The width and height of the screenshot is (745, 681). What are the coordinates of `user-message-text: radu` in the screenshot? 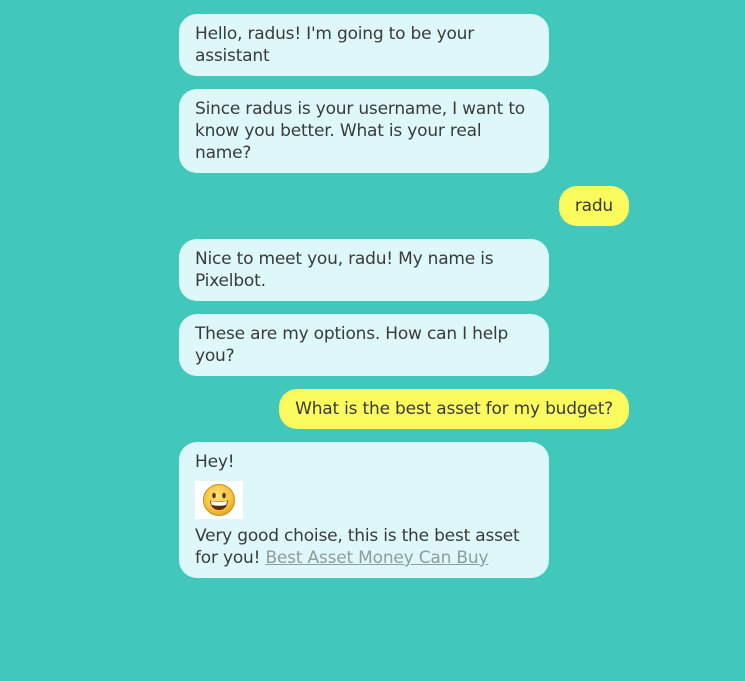 It's located at (593, 206).